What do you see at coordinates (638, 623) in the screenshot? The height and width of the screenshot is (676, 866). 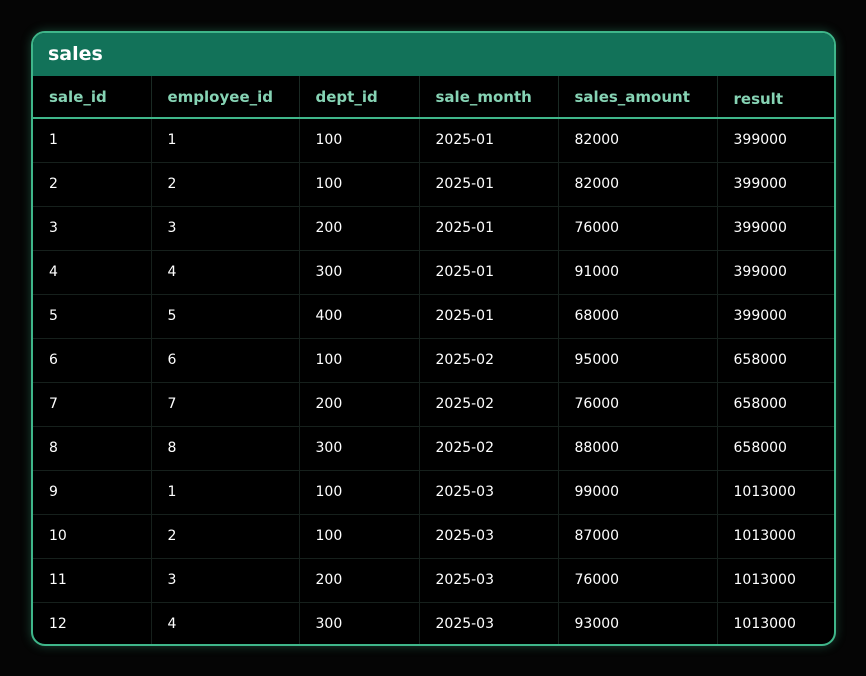 I see `cell-sales-amount: 93000` at bounding box center [638, 623].